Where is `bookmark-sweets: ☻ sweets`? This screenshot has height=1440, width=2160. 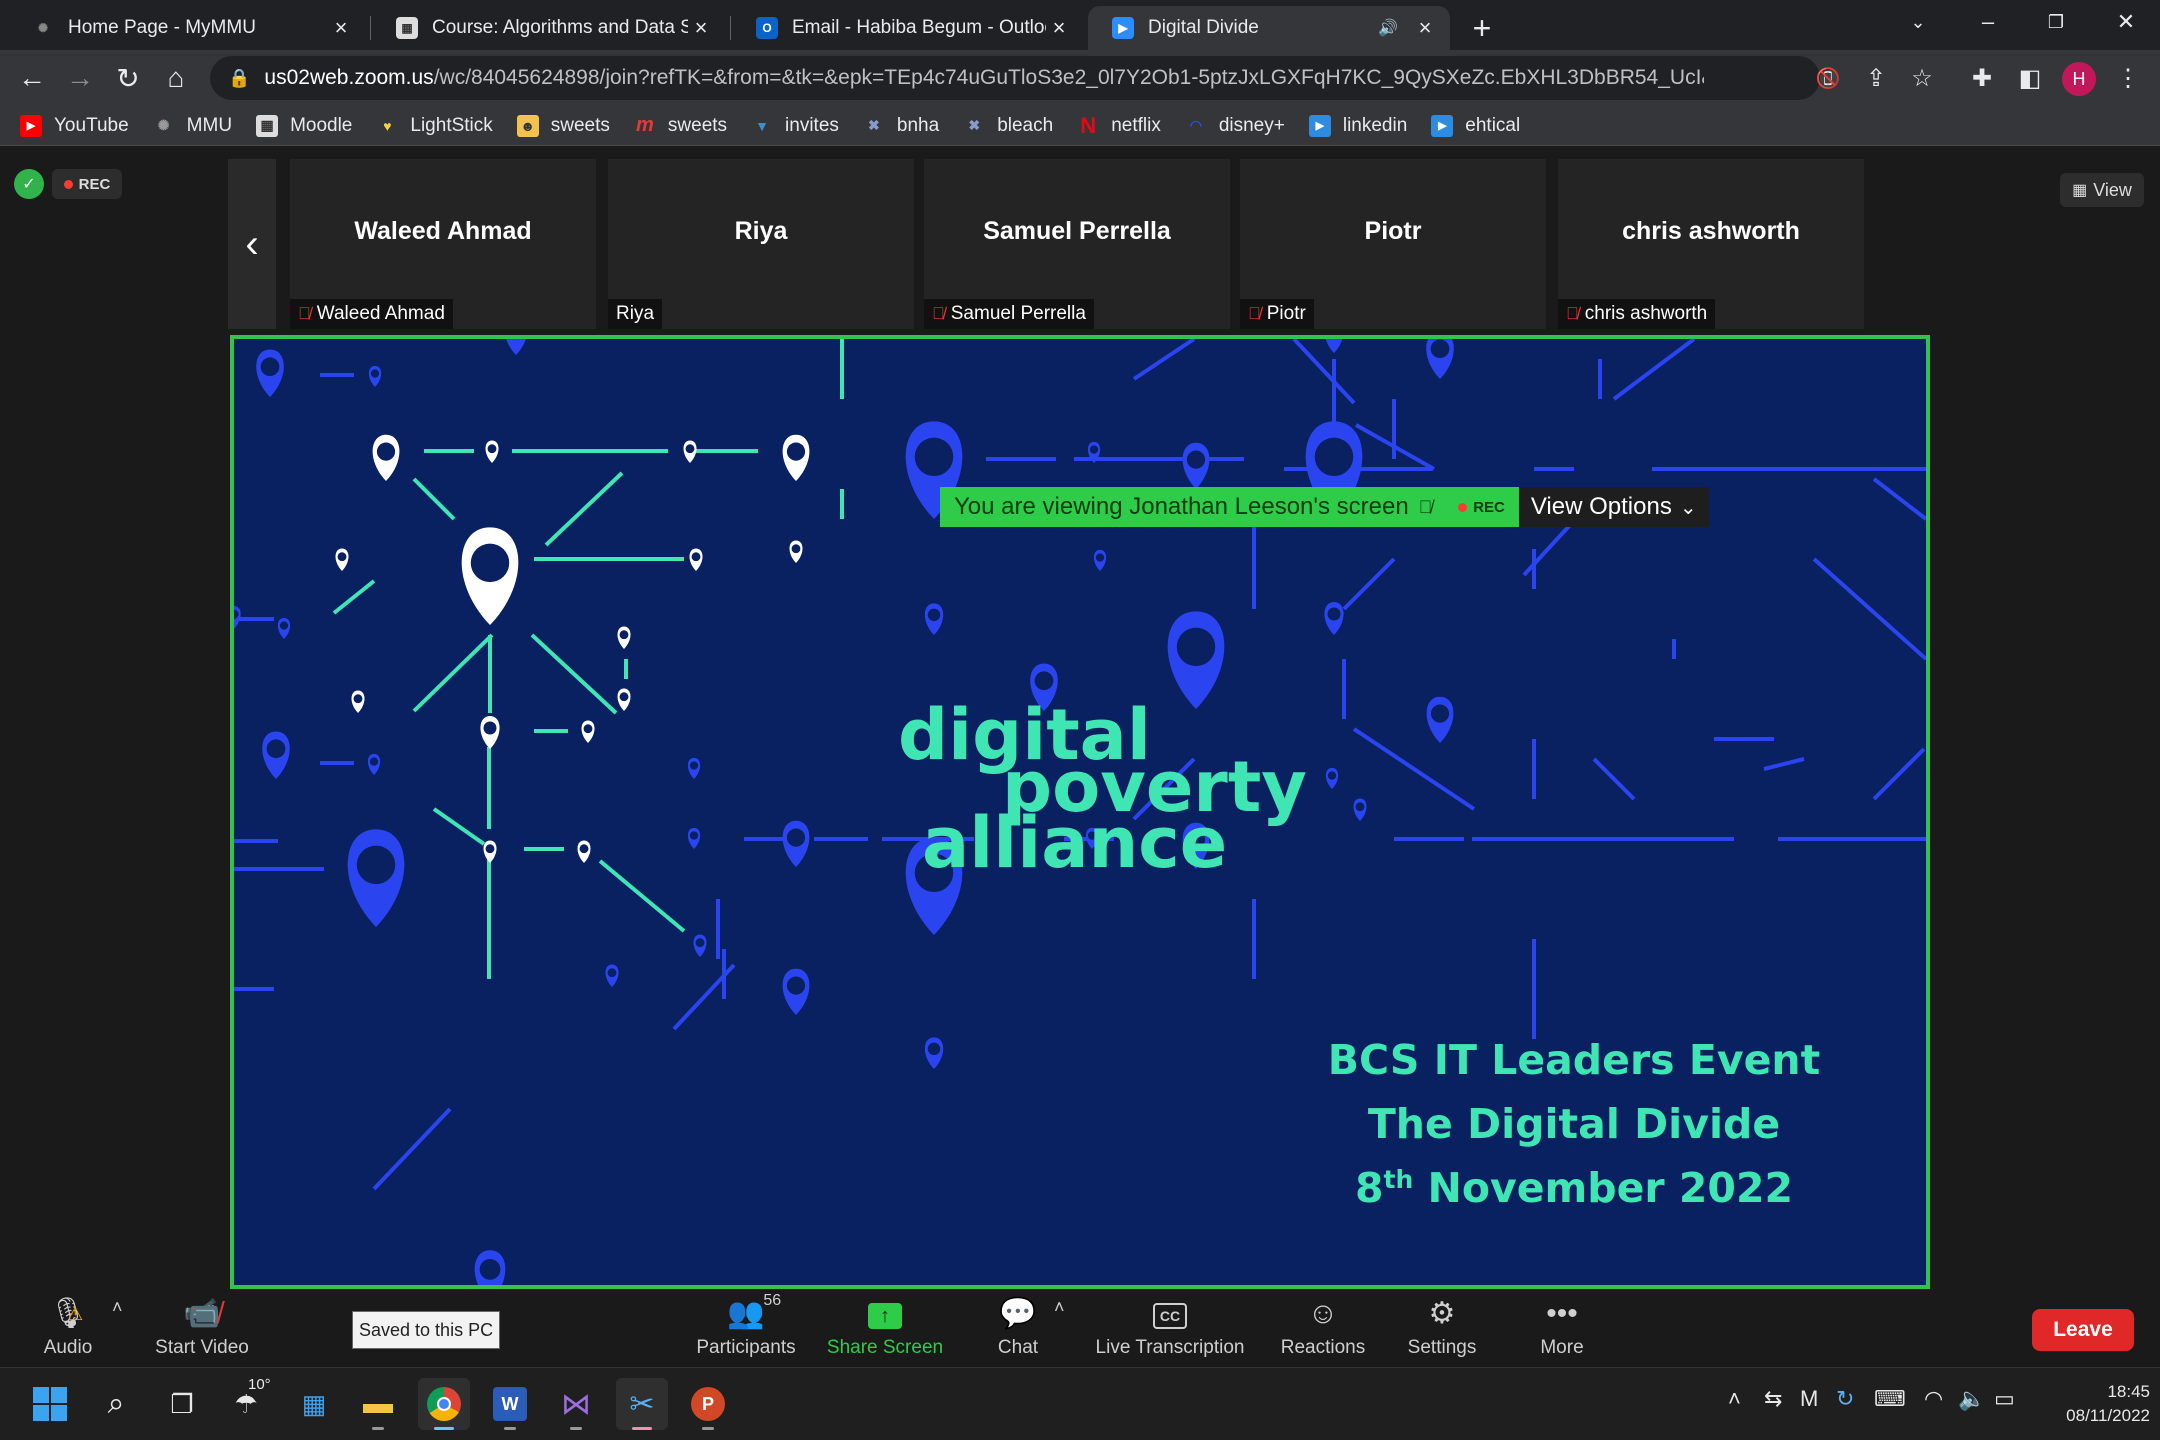
bookmark-sweets: ☻ sweets is located at coordinates (563, 125).